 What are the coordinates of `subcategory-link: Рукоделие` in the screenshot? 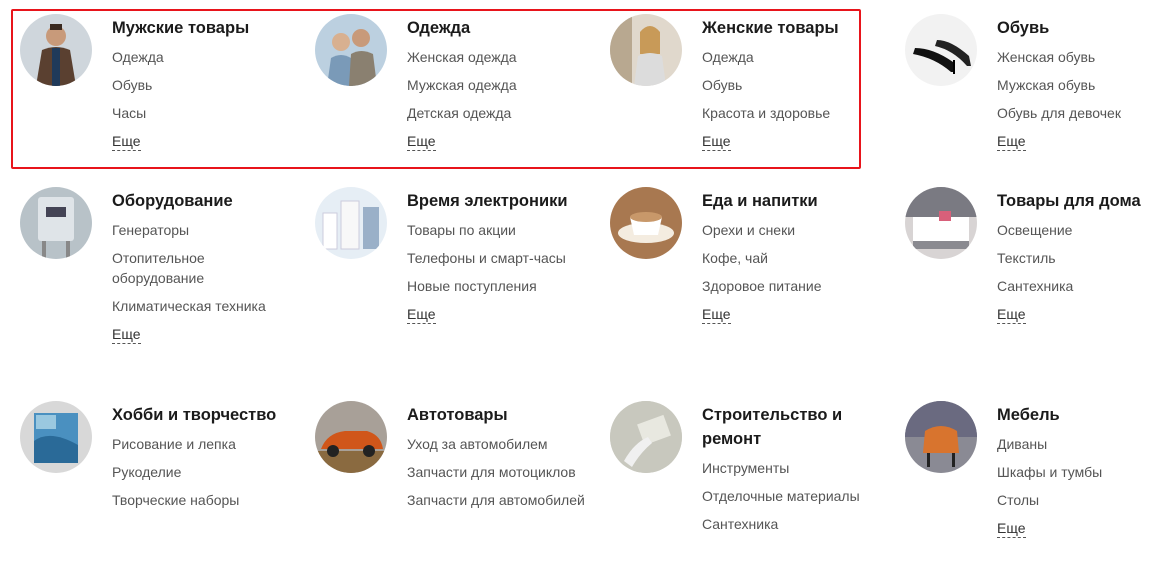 It's located at (146, 472).